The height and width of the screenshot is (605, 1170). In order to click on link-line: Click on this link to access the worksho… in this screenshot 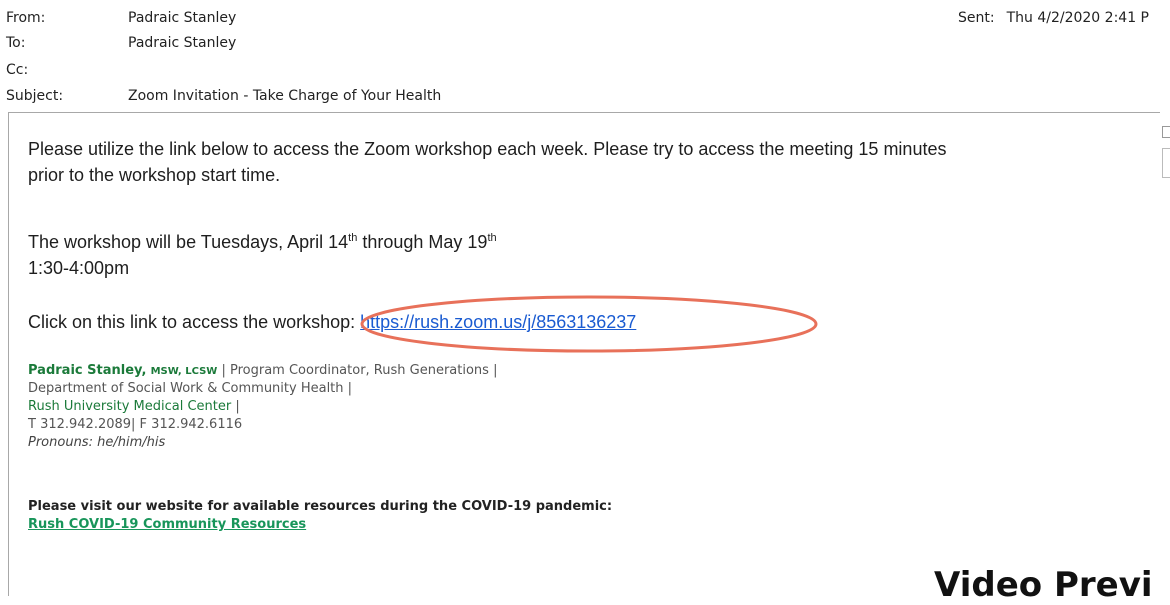, I will do `click(332, 322)`.